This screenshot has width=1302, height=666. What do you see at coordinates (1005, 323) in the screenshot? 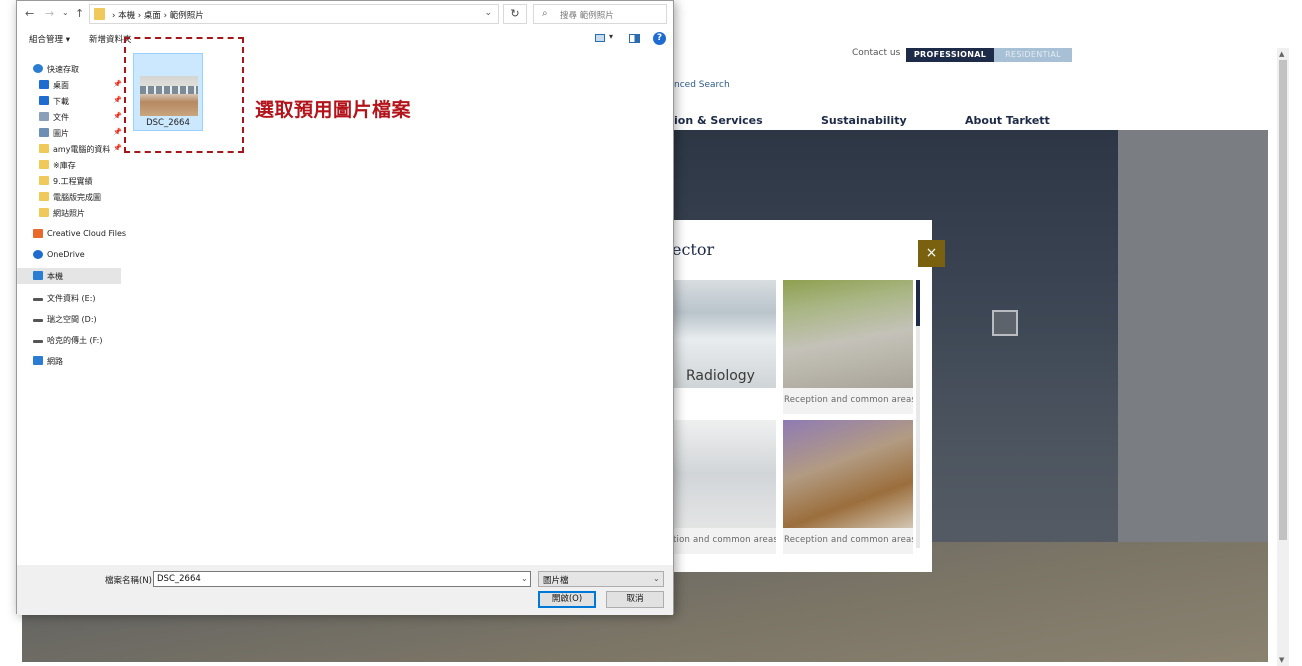
I see `hero-square-button` at bounding box center [1005, 323].